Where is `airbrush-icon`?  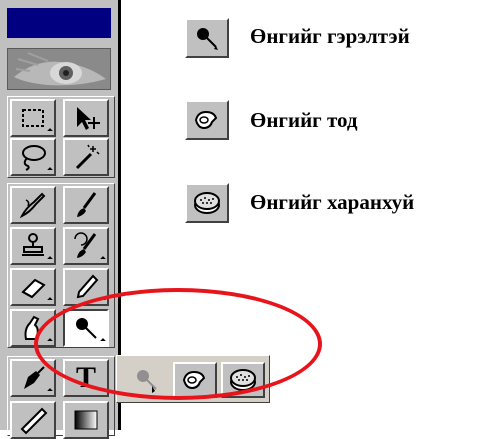 airbrush-icon is located at coordinates (32, 205).